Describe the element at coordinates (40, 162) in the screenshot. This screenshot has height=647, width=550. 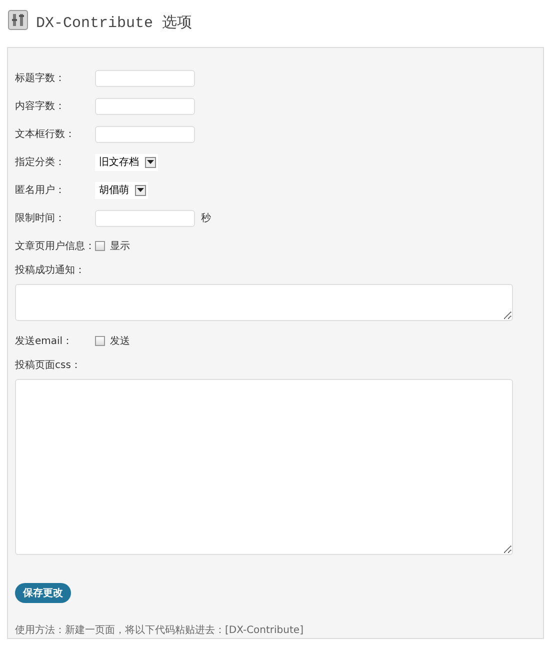
I see `field-label: 指定分类：` at that location.